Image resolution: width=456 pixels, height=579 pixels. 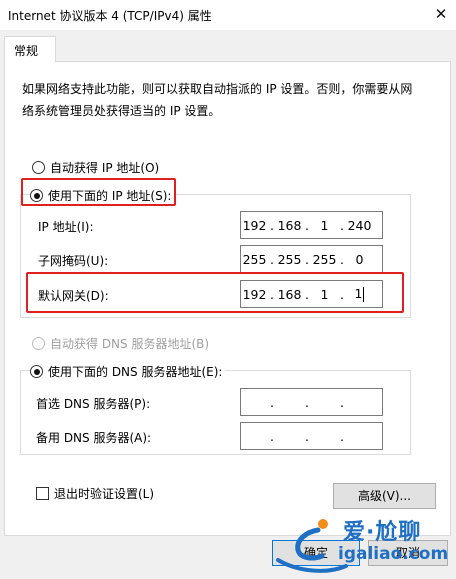 What do you see at coordinates (382, 532) in the screenshot?
I see `watermark-brand: 爱·尬聊` at bounding box center [382, 532].